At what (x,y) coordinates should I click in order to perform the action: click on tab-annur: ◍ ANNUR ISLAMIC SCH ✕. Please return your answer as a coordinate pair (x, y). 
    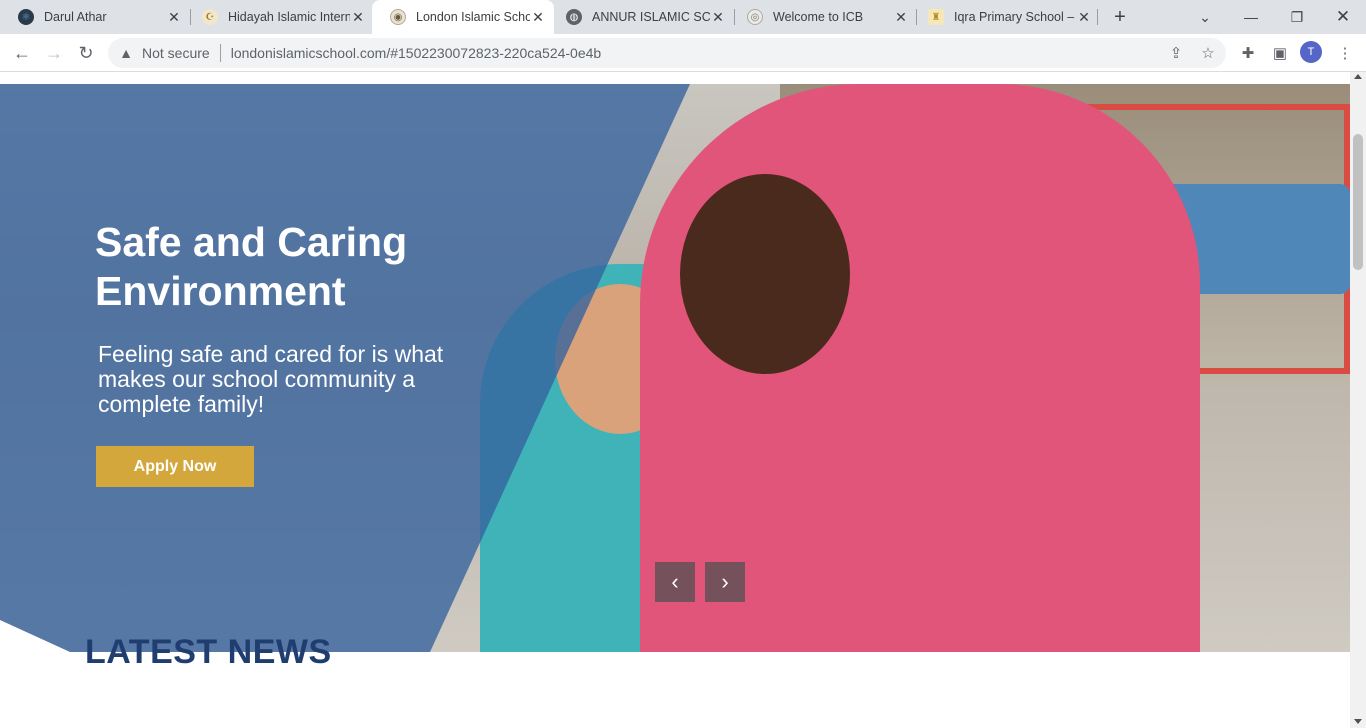
    Looking at the image, I should click on (641, 17).